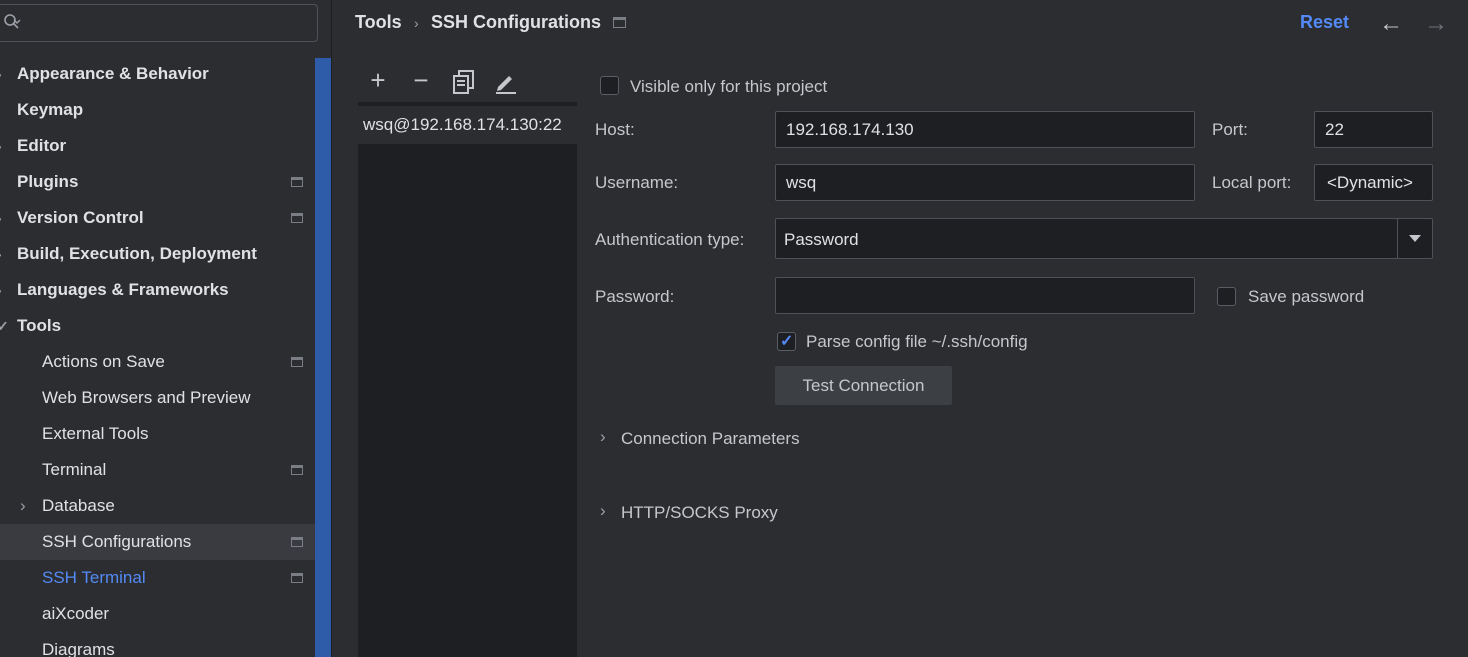 This screenshot has height=657, width=1468. What do you see at coordinates (699, 512) in the screenshot?
I see `http-proxy-label: HTTP/SOCKS Proxy` at bounding box center [699, 512].